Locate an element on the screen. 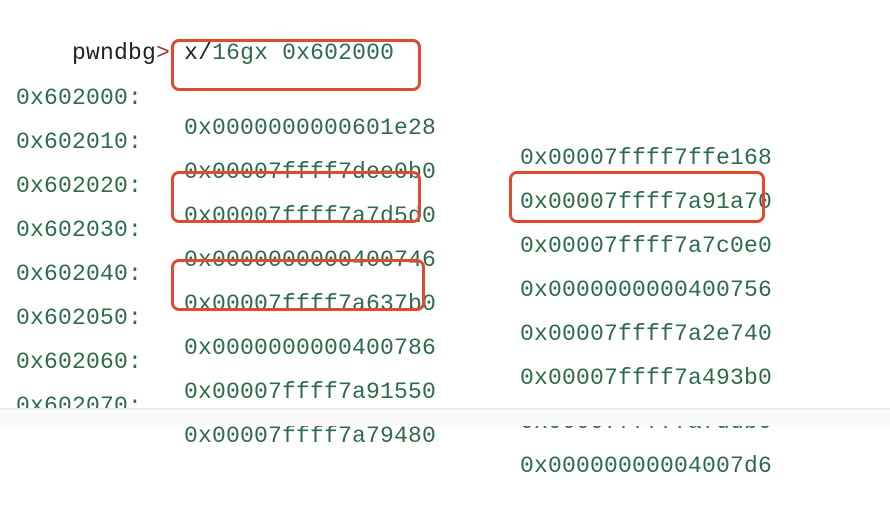  row-value-1: 0x00007ffff7a91550 is located at coordinates (310, 392).